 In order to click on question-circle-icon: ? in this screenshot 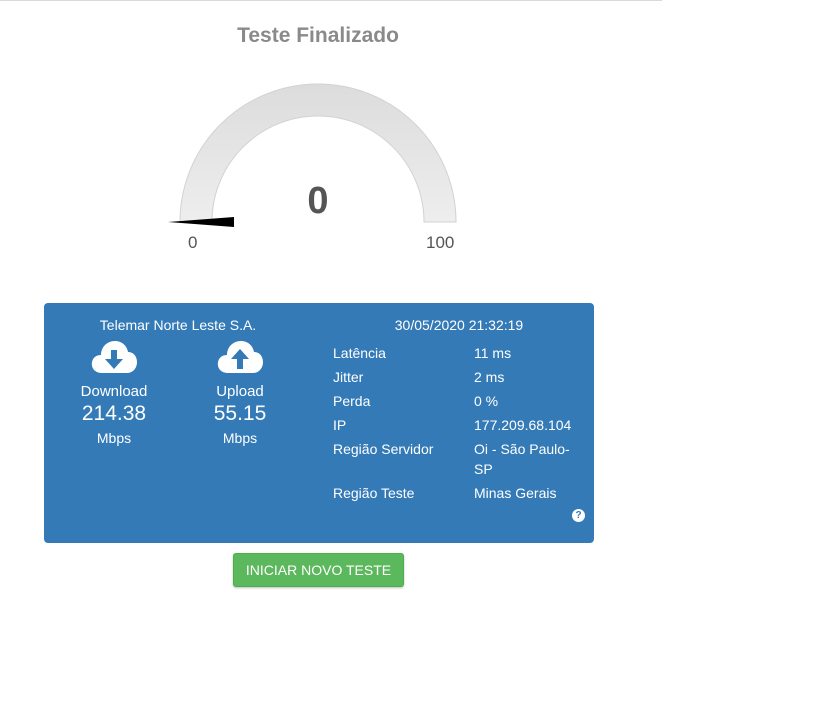, I will do `click(578, 515)`.